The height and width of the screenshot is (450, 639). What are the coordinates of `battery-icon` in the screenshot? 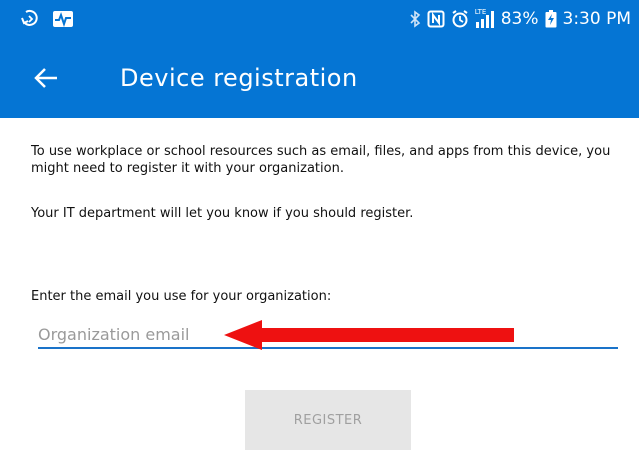 It's located at (551, 19).